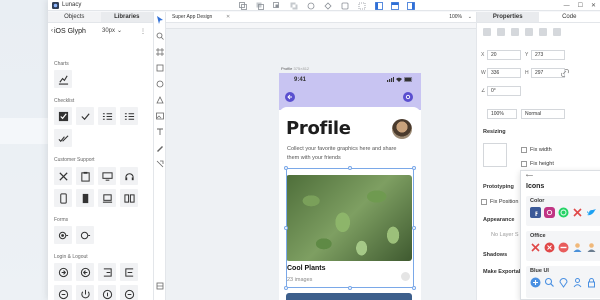 Image resolution: width=600 pixels, height=300 pixels. I want to click on icon-set-office: Office, so click(563, 246).